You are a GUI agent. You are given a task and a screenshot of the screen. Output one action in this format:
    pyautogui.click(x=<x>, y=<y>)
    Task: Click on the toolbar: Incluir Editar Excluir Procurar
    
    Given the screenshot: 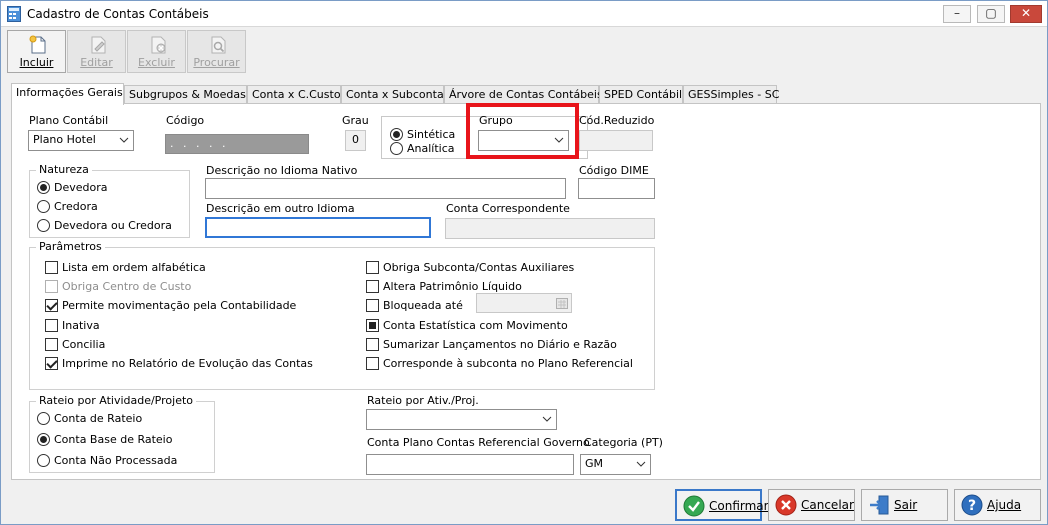 What is the action you would take?
    pyautogui.click(x=155, y=52)
    